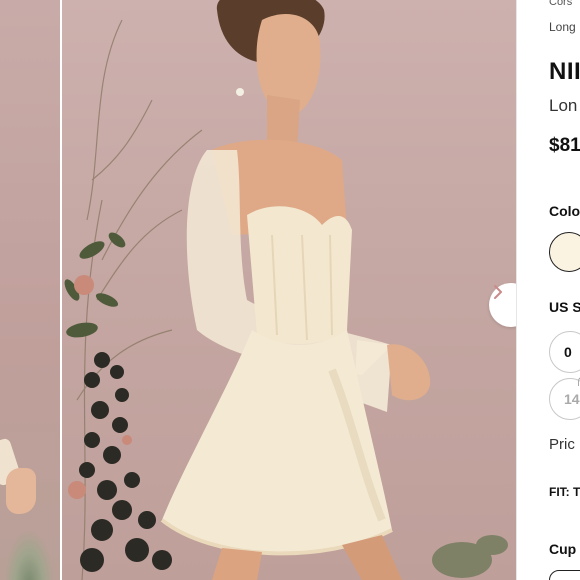  What do you see at coordinates (95, 285) in the screenshot?
I see `foliage` at bounding box center [95, 285].